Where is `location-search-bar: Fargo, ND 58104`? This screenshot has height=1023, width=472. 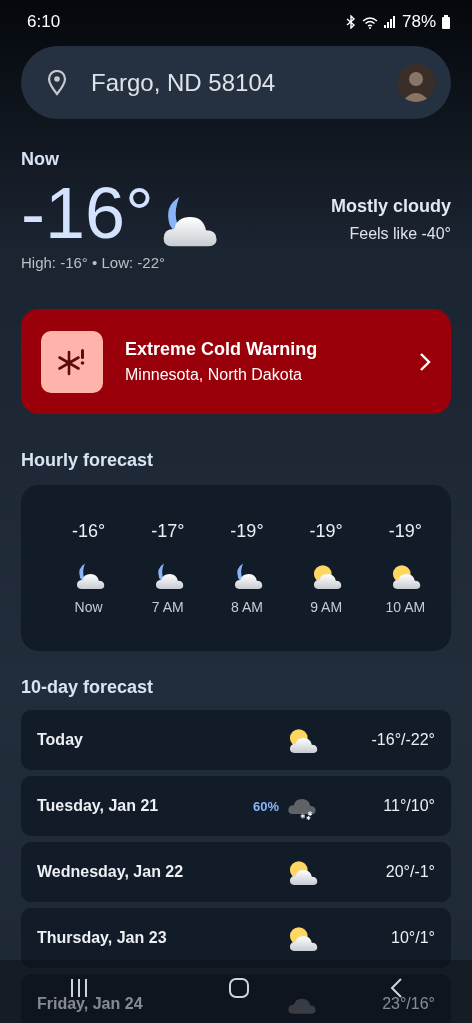
location-search-bar: Fargo, ND 58104 is located at coordinates (236, 82).